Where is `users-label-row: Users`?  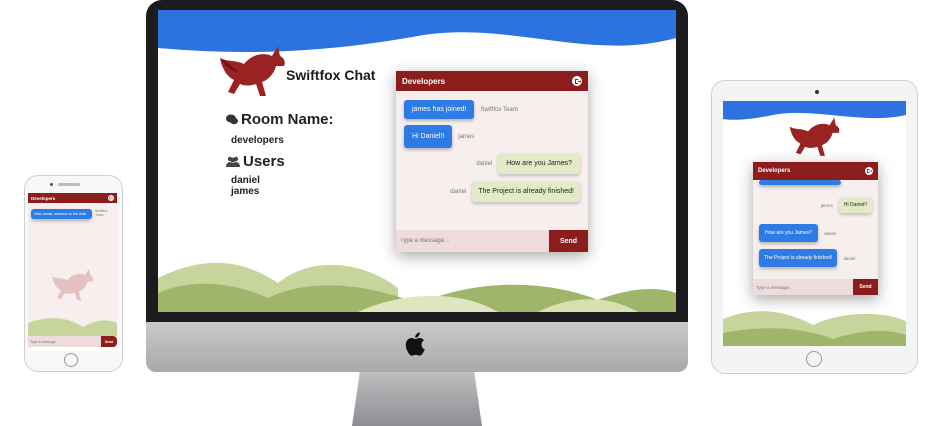 users-label-row: Users is located at coordinates (255, 161).